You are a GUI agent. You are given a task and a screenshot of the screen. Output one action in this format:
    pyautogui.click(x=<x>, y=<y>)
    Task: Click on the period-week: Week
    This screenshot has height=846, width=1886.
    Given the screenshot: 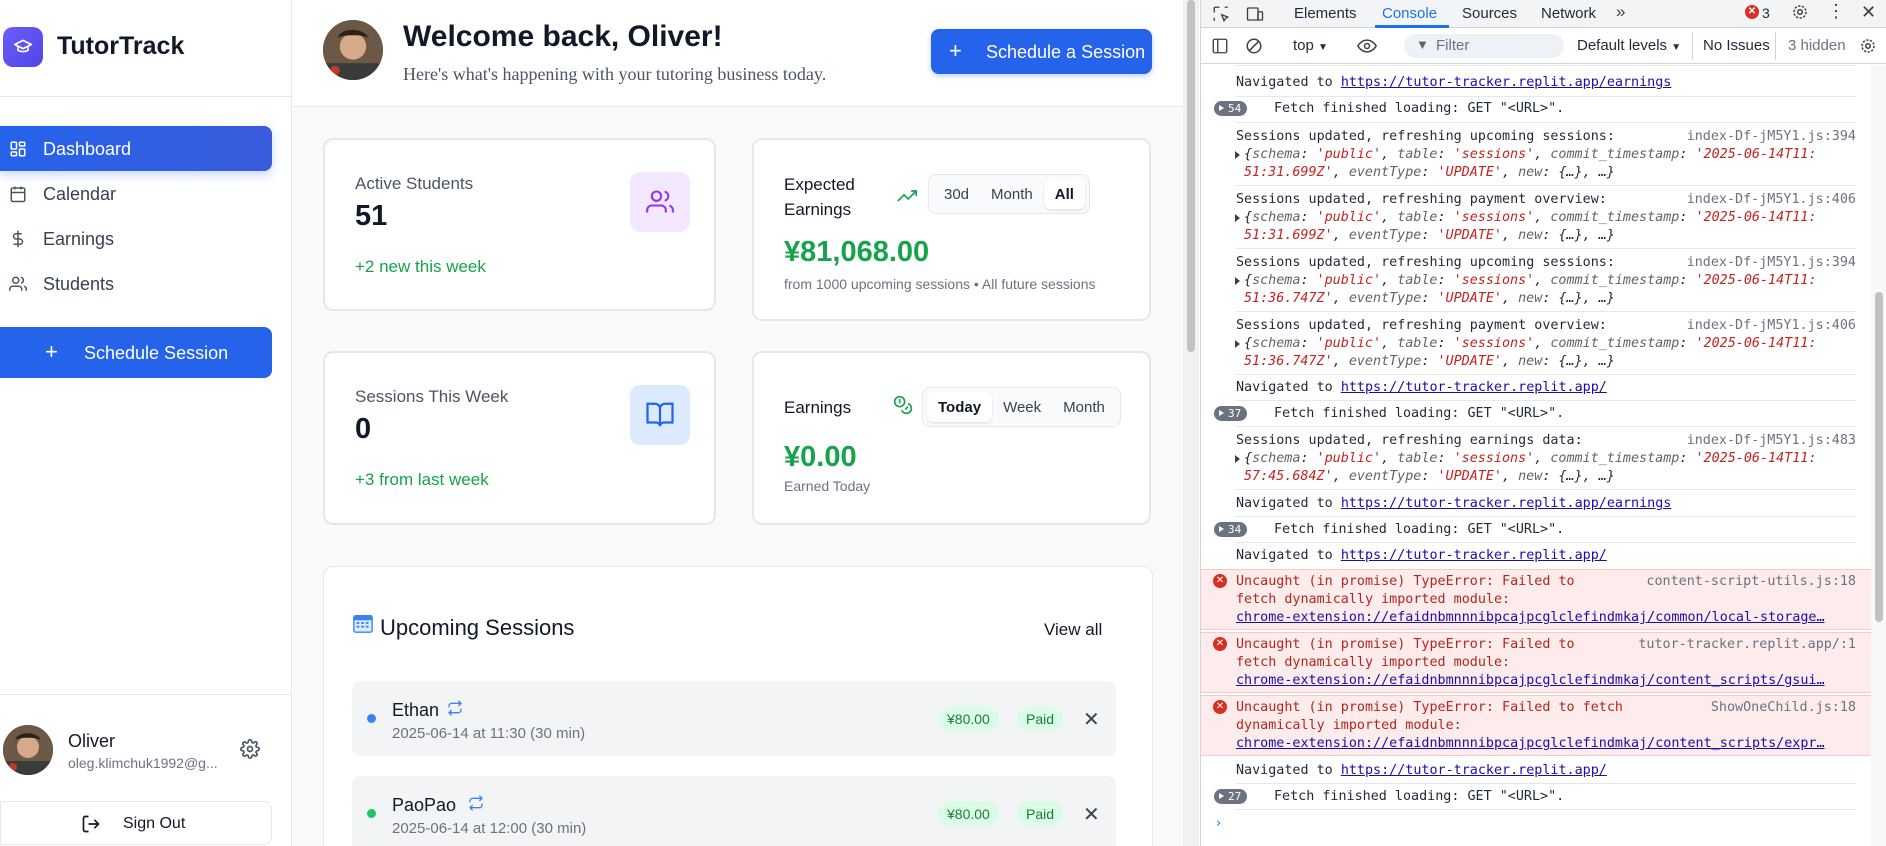 What is the action you would take?
    pyautogui.click(x=1022, y=407)
    